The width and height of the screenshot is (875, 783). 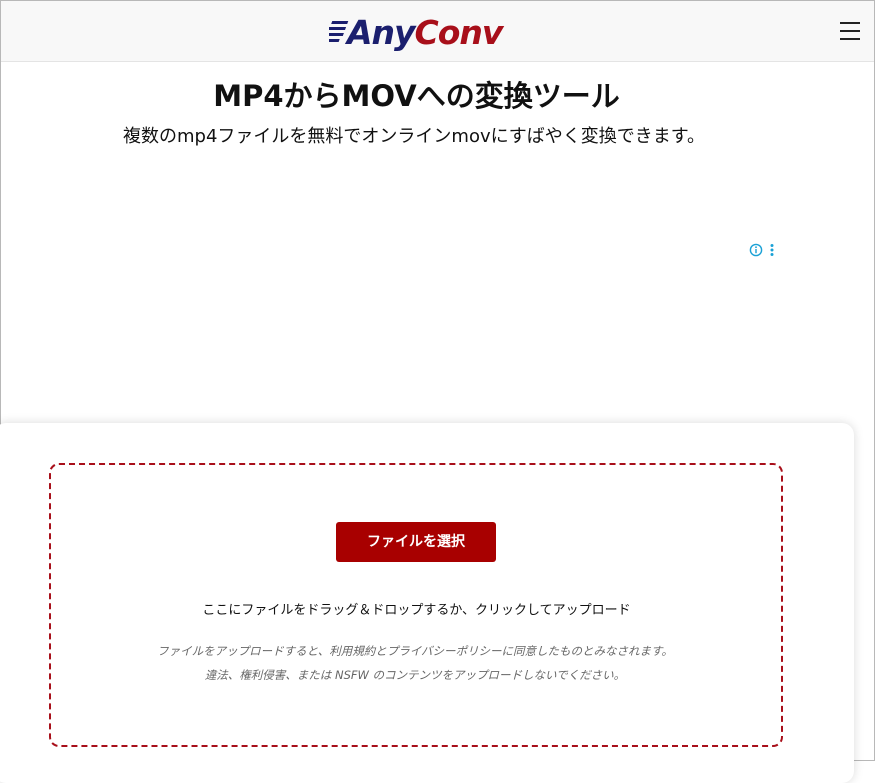 I want to click on site-header: AnyConv, so click(x=437, y=31).